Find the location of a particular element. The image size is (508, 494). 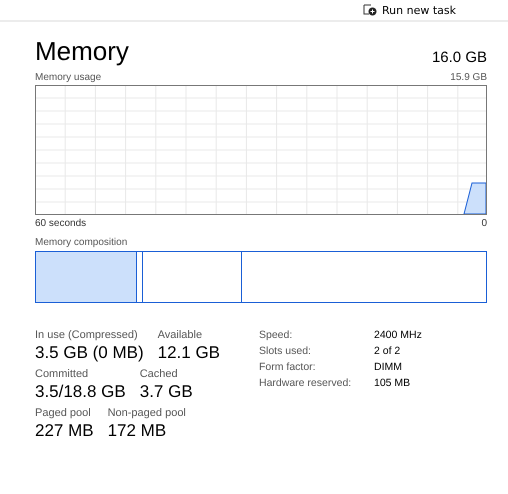

stat-label: Paged pool is located at coordinates (63, 413).